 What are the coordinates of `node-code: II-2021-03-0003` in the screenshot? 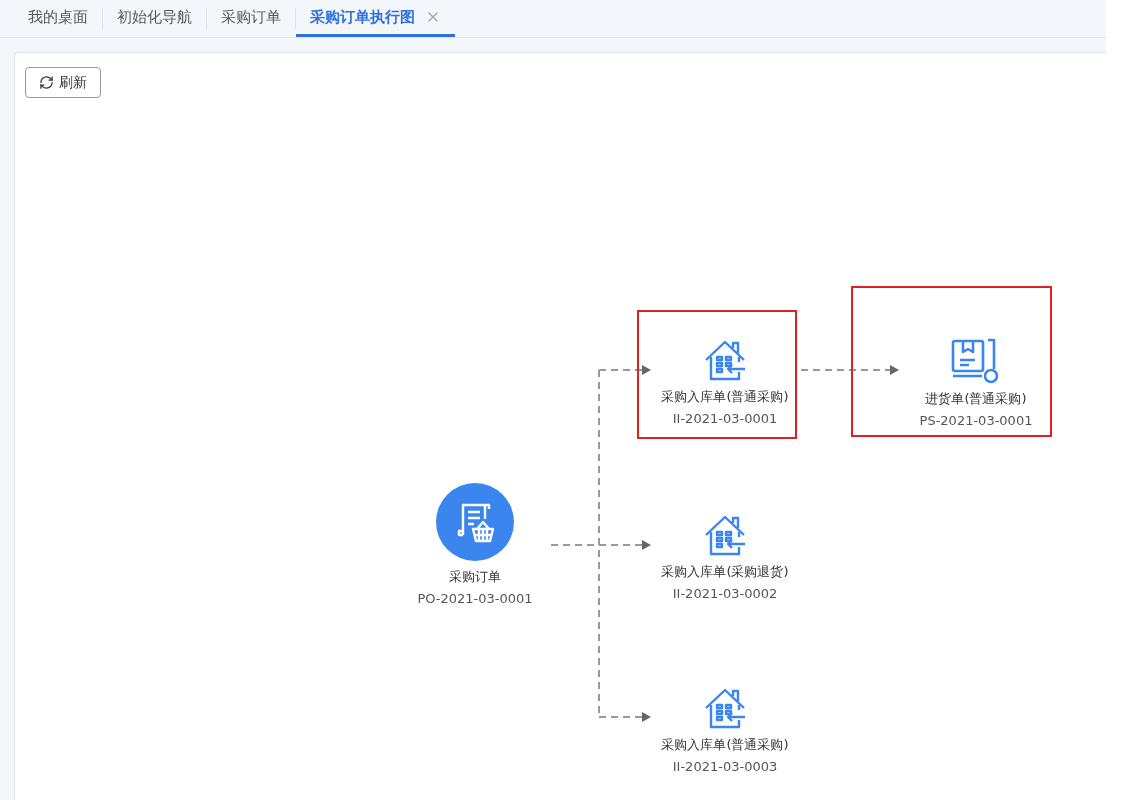 It's located at (725, 767).